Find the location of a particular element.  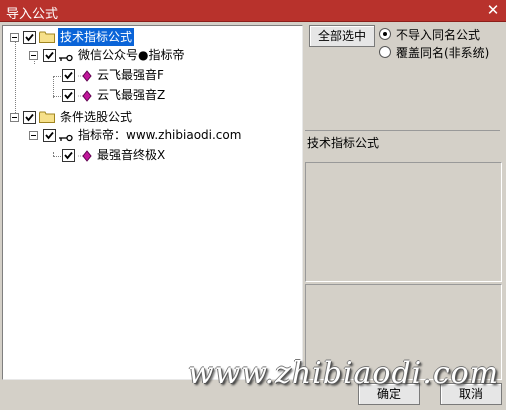

tree-node-formula-f: 云飞最强音F is located at coordinates (151, 75).